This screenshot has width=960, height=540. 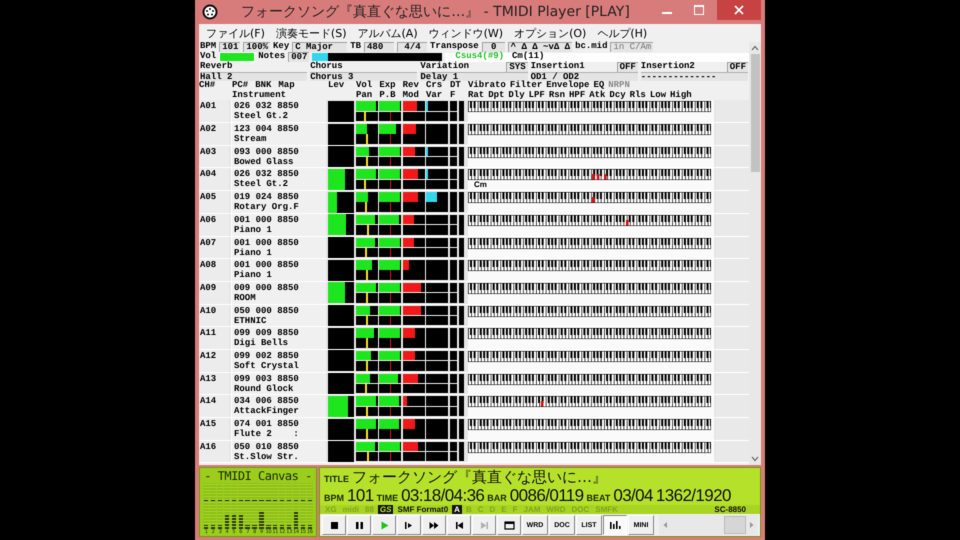 I want to click on effect-value: --------------, so click(x=694, y=77).